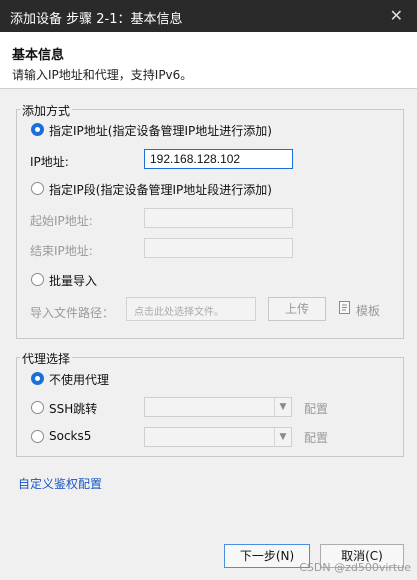 The image size is (417, 580). I want to click on custom-auth-config-link: 自定义鉴权配置, so click(60, 483).